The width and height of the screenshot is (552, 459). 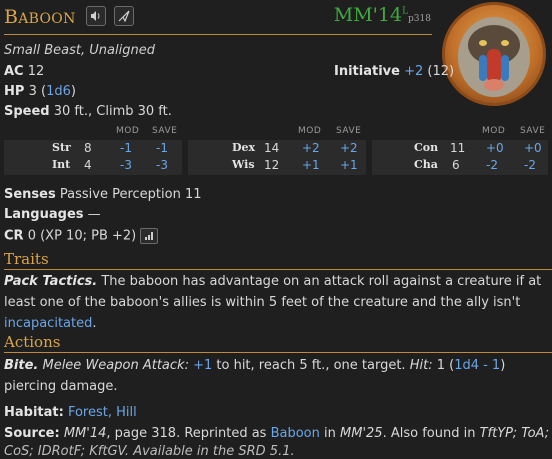 I want to click on bite-to-hit-roll: +1, so click(x=202, y=365).